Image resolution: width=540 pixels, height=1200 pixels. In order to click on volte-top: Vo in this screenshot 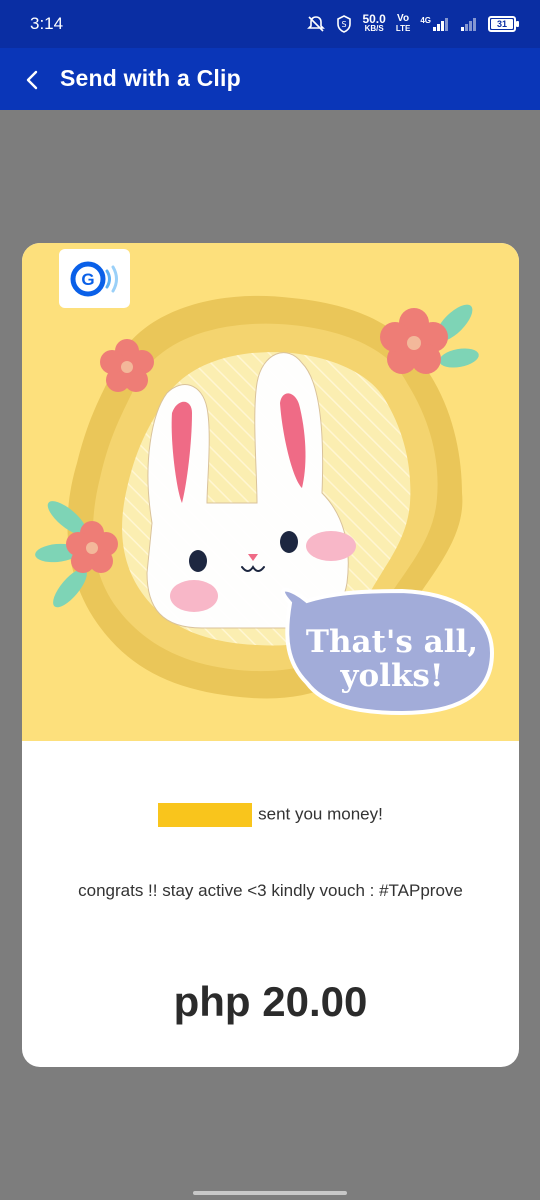, I will do `click(403, 18)`.